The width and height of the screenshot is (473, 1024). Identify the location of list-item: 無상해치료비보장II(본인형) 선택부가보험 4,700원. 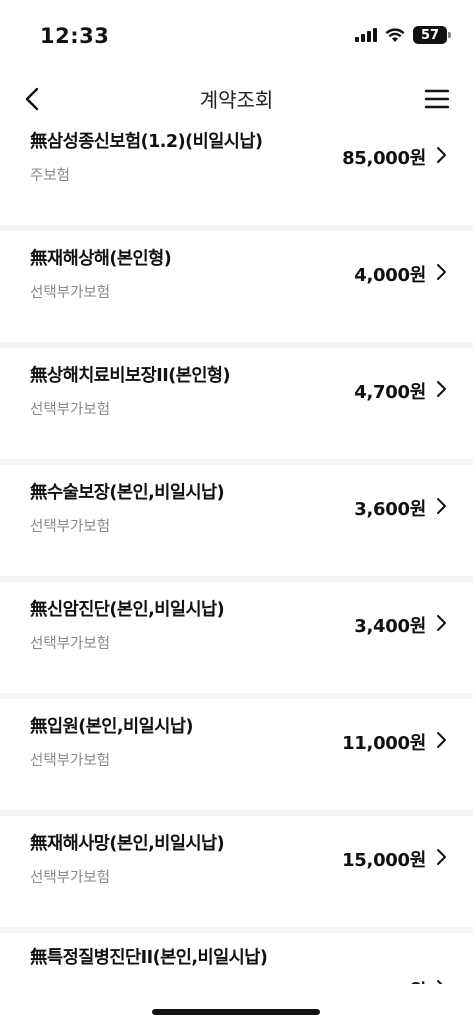
(236, 403).